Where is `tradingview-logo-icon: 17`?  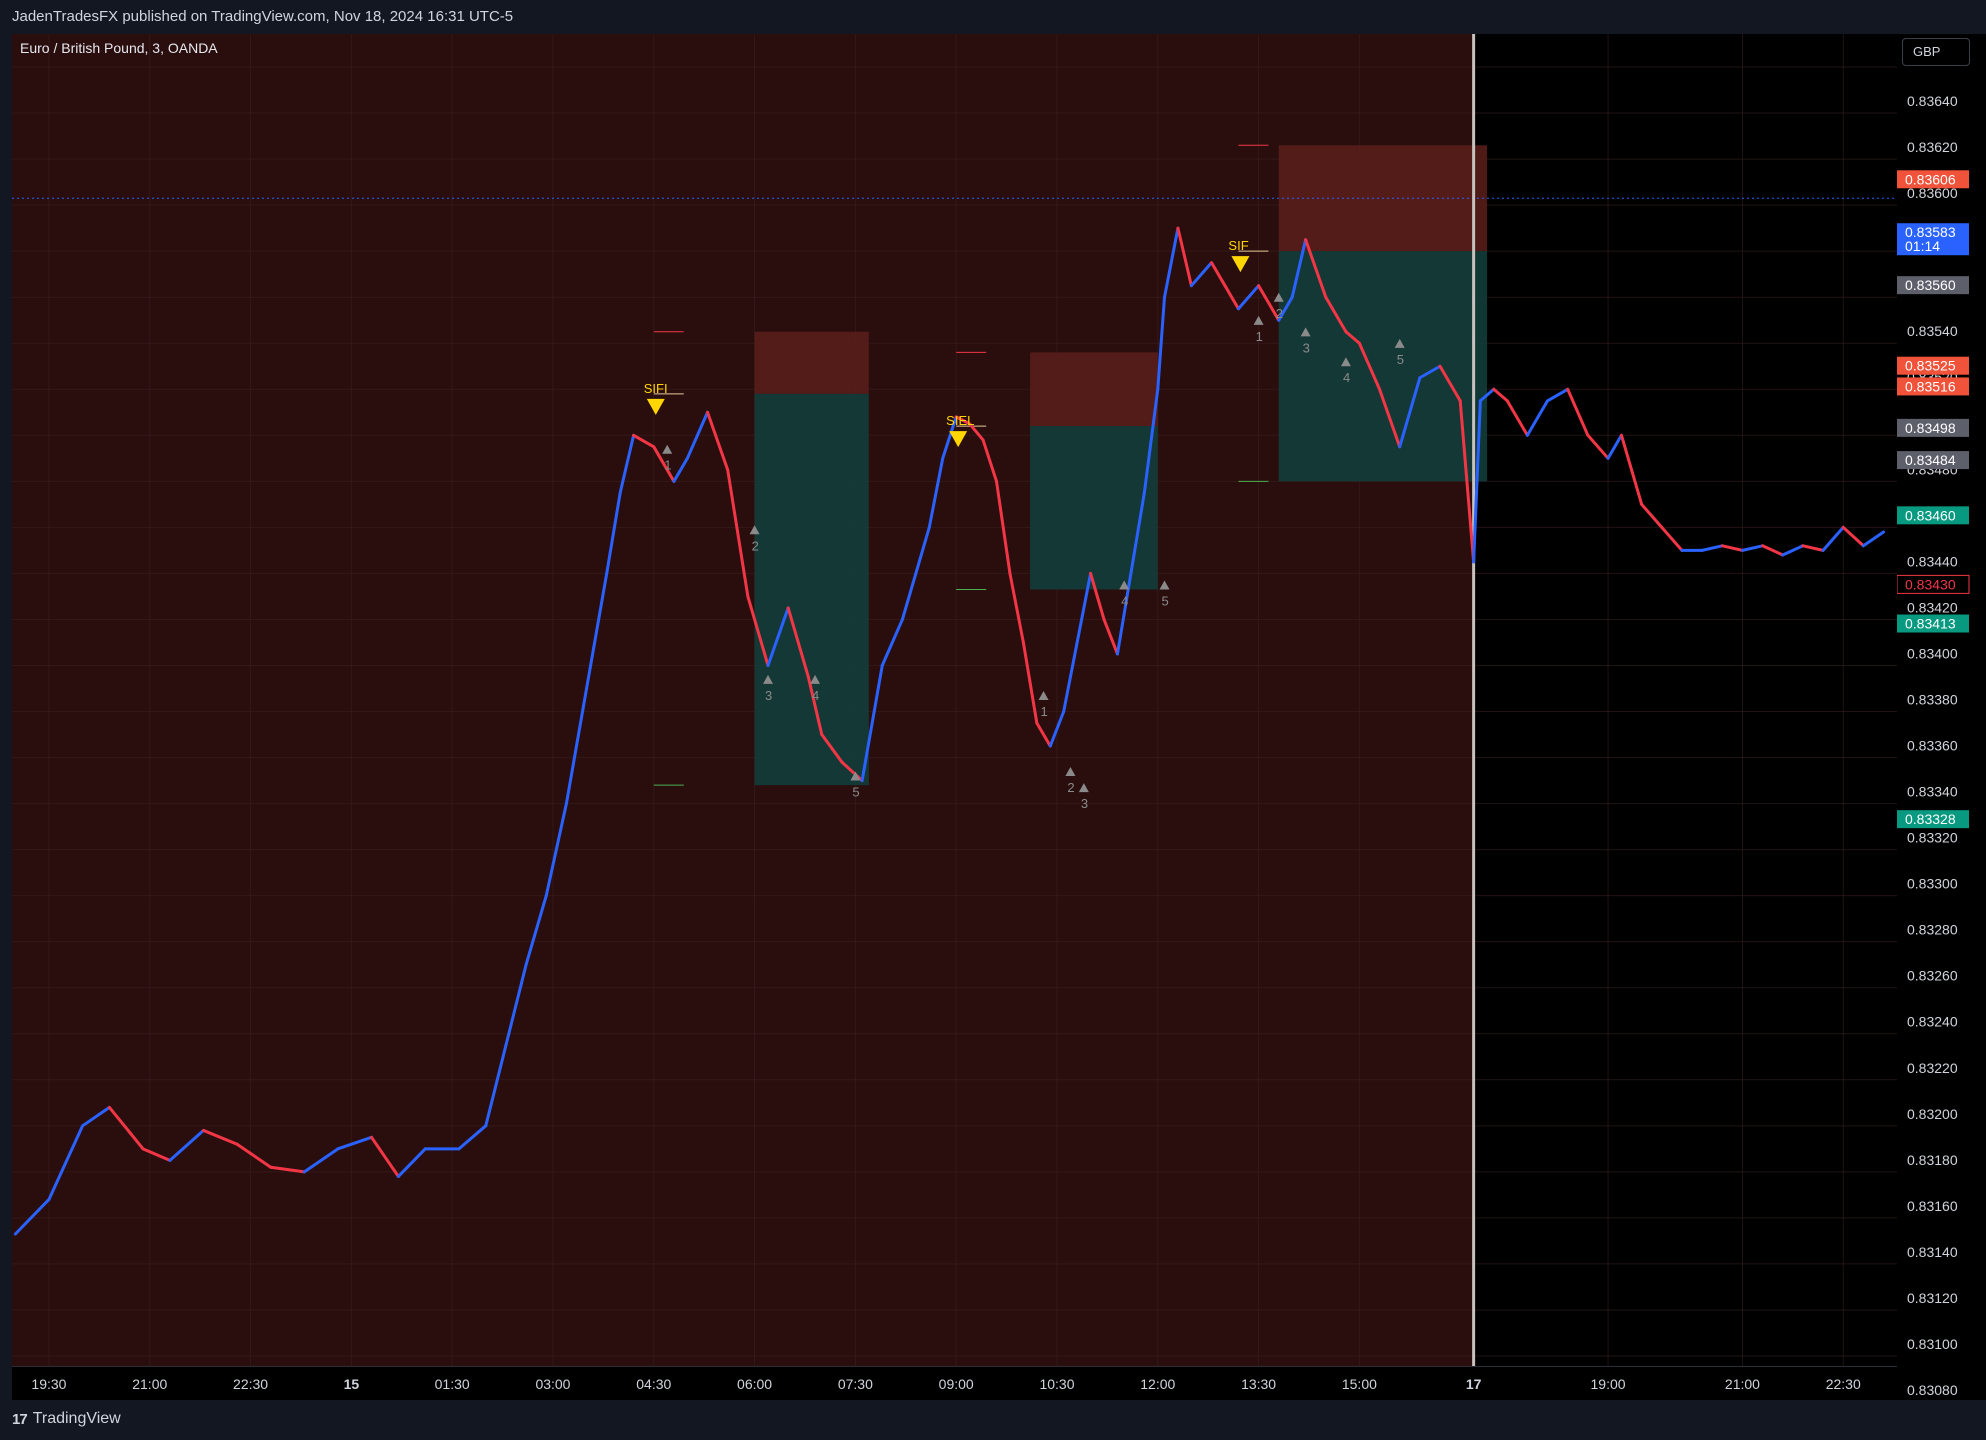
tradingview-logo-icon: 17 is located at coordinates (20, 1419).